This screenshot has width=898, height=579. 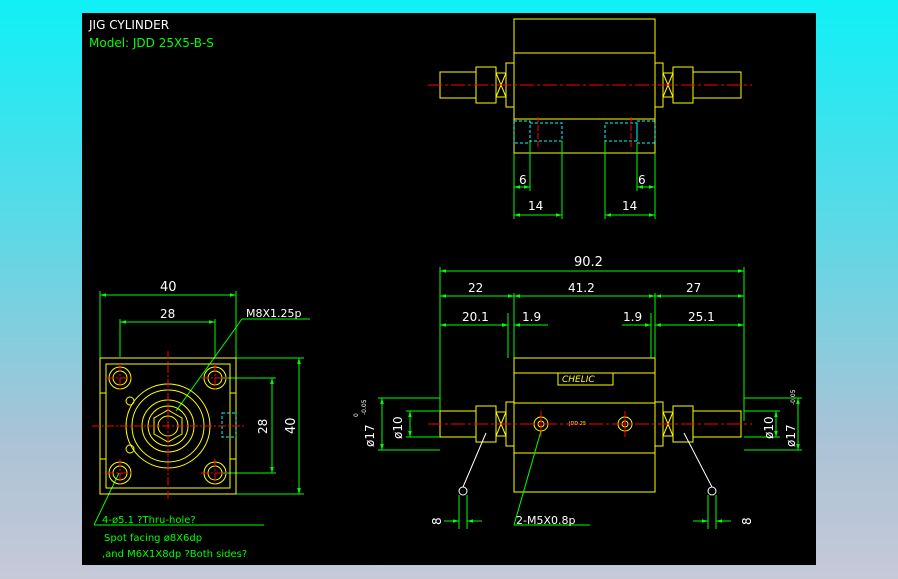 I want to click on dim-sub-2: 1.9, so click(x=531, y=317).